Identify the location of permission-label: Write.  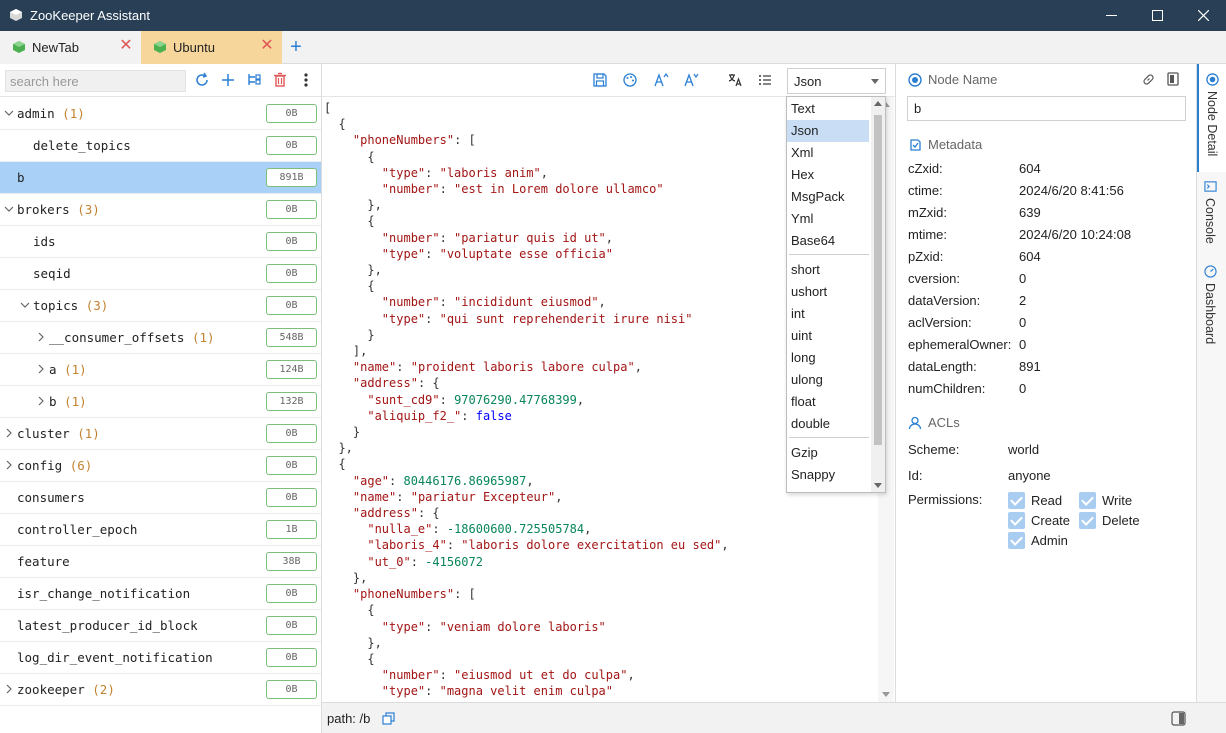
(1117, 500).